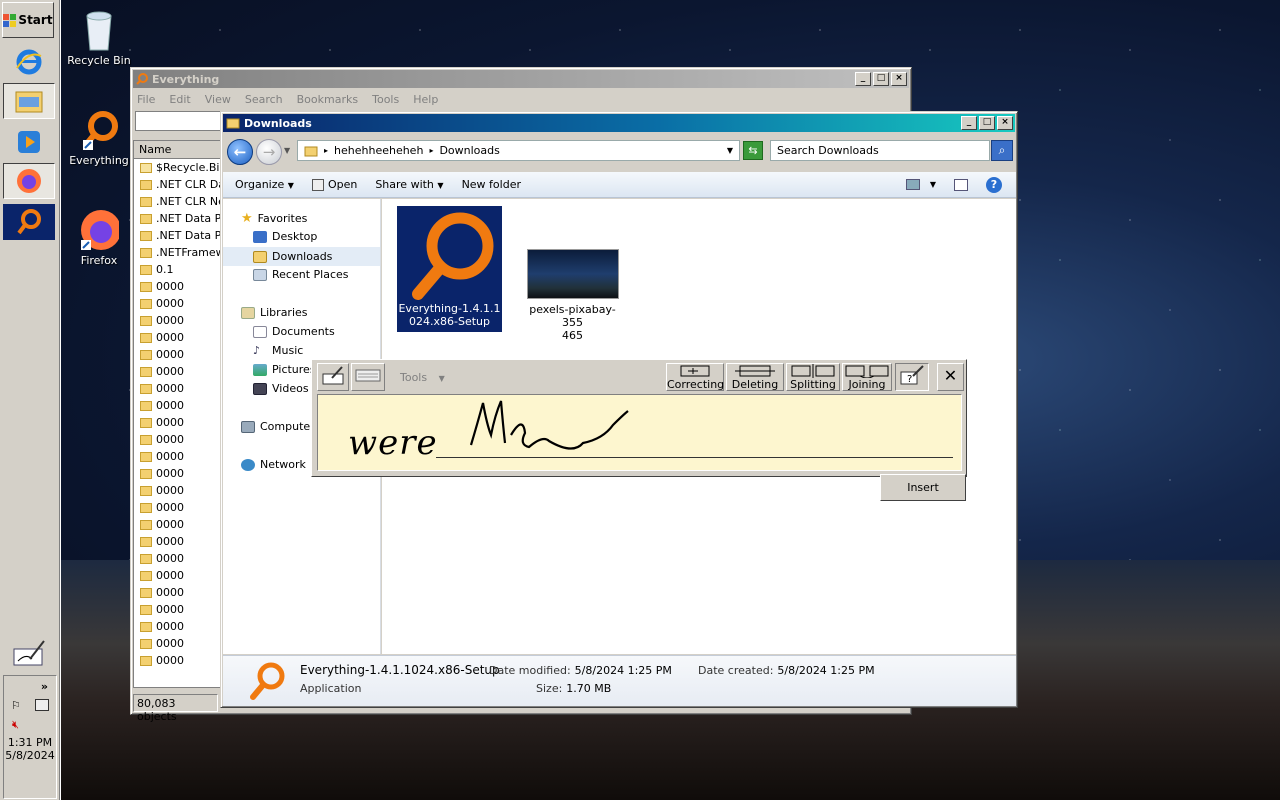 Image resolution: width=1280 pixels, height=800 pixels. I want to click on preview-pane-icon, so click(961, 184).